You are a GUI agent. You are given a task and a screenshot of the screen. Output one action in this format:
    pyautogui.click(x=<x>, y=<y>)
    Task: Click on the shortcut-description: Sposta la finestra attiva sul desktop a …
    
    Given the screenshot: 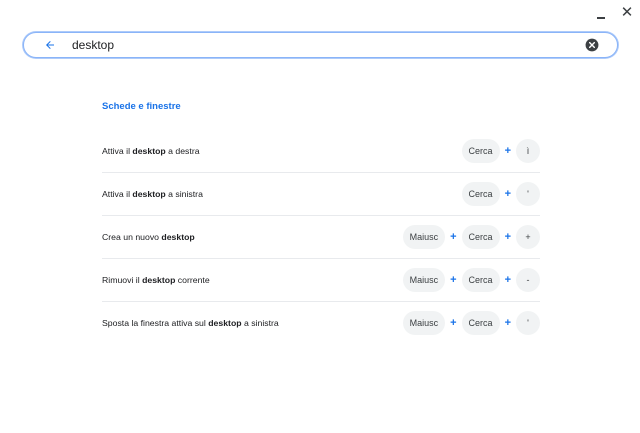 What is the action you would take?
    pyautogui.click(x=190, y=323)
    